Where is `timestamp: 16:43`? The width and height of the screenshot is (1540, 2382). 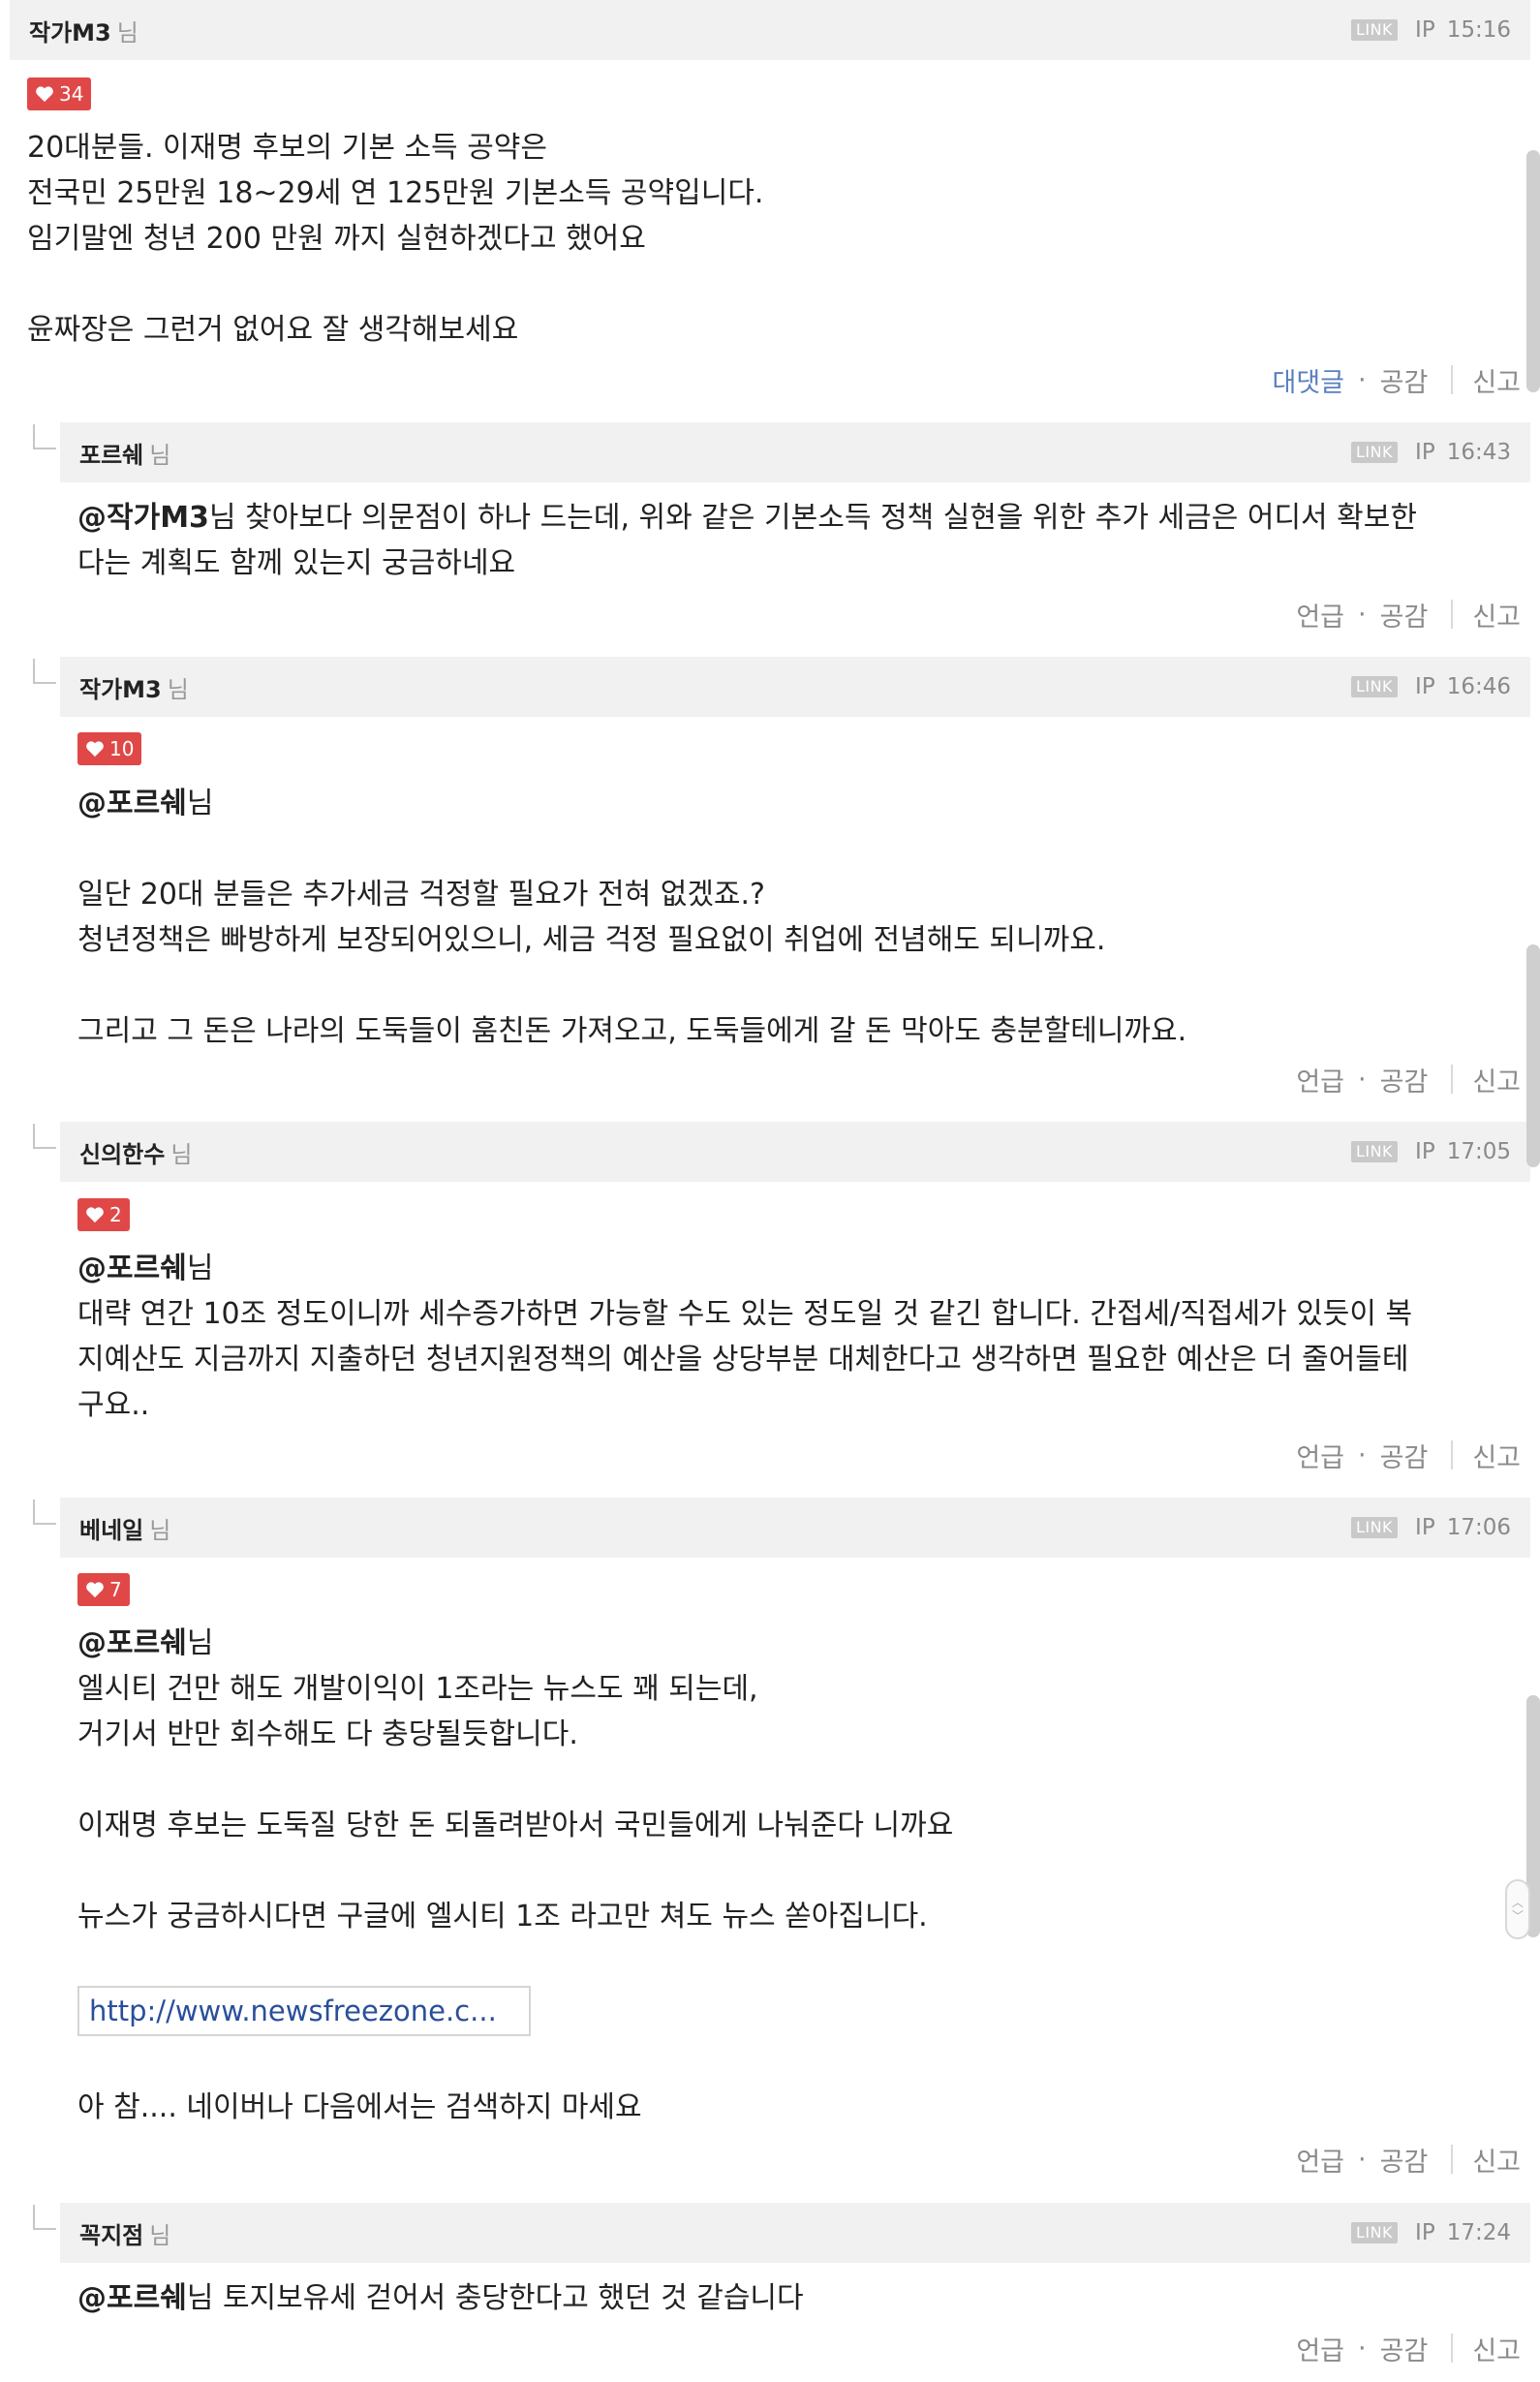 timestamp: 16:43 is located at coordinates (1479, 452).